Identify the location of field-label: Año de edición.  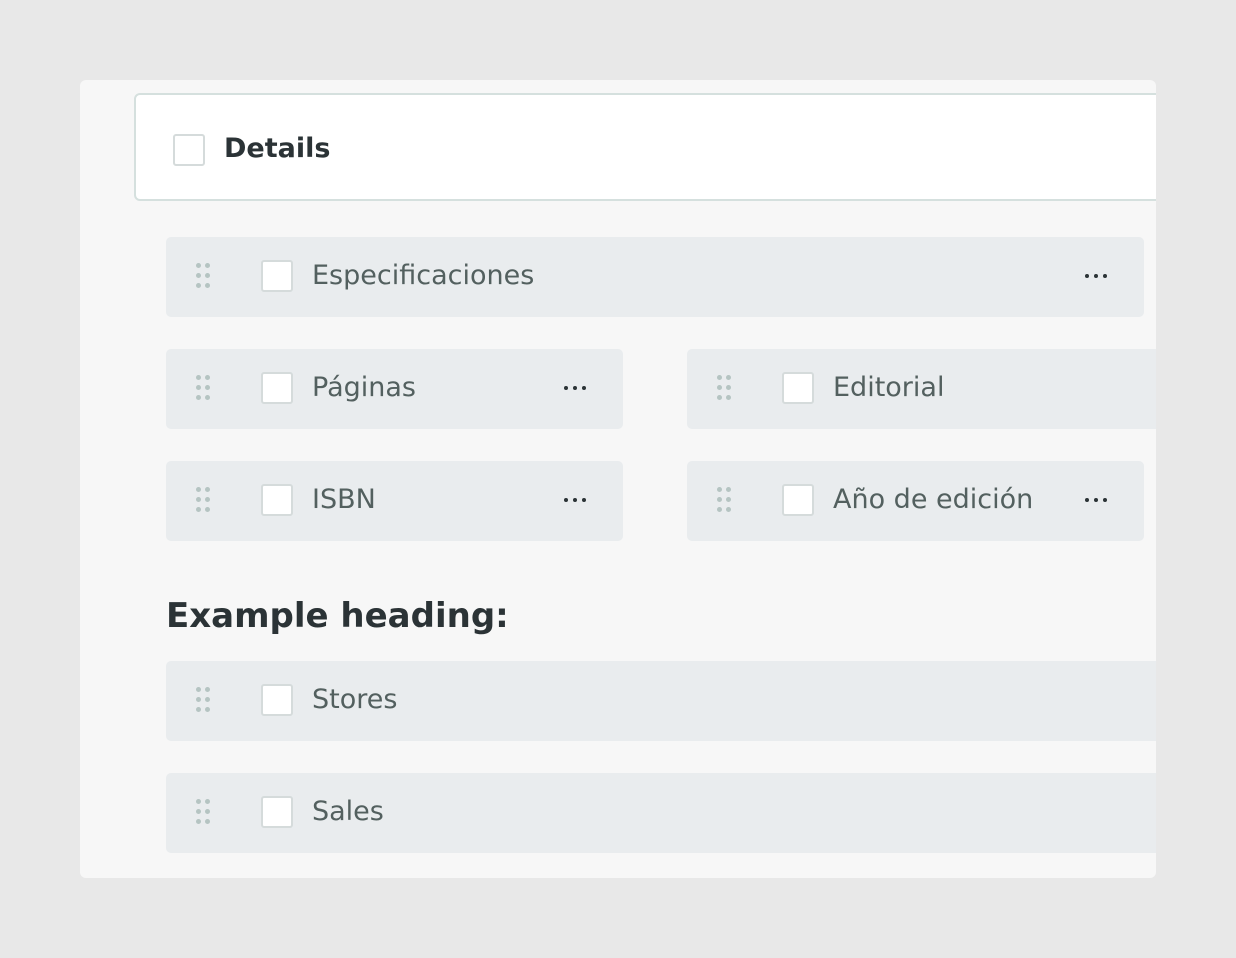
(933, 499).